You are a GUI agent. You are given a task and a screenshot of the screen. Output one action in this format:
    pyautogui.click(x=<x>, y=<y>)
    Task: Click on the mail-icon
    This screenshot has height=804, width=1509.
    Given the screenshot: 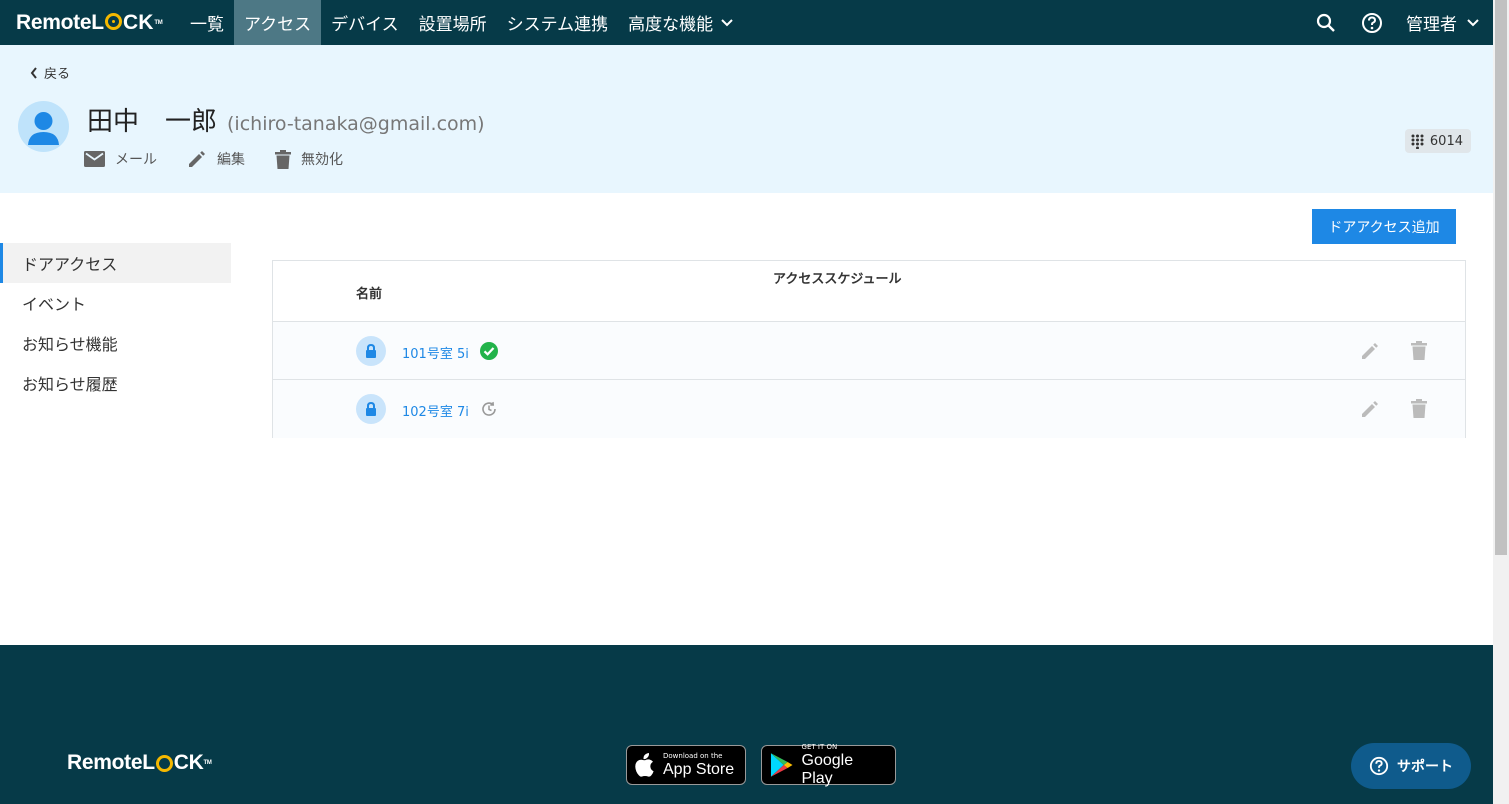 What is the action you would take?
    pyautogui.click(x=94, y=159)
    